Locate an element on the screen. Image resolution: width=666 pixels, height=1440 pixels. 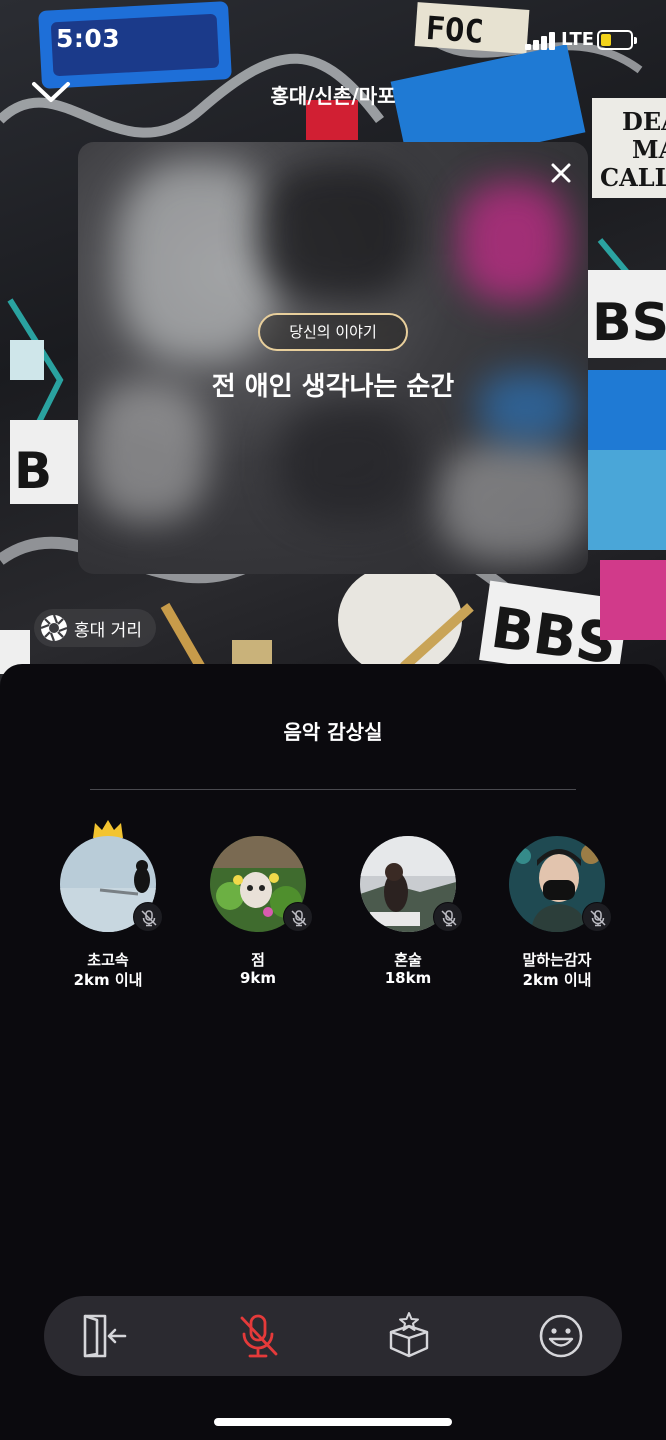
member-name: 말하는감자 is located at coordinates (557, 960).